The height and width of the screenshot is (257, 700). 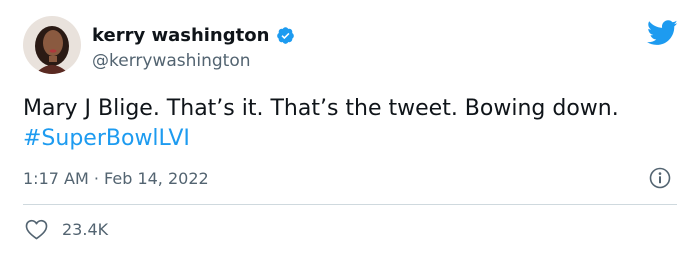 I want to click on avatar, so click(x=52, y=45).